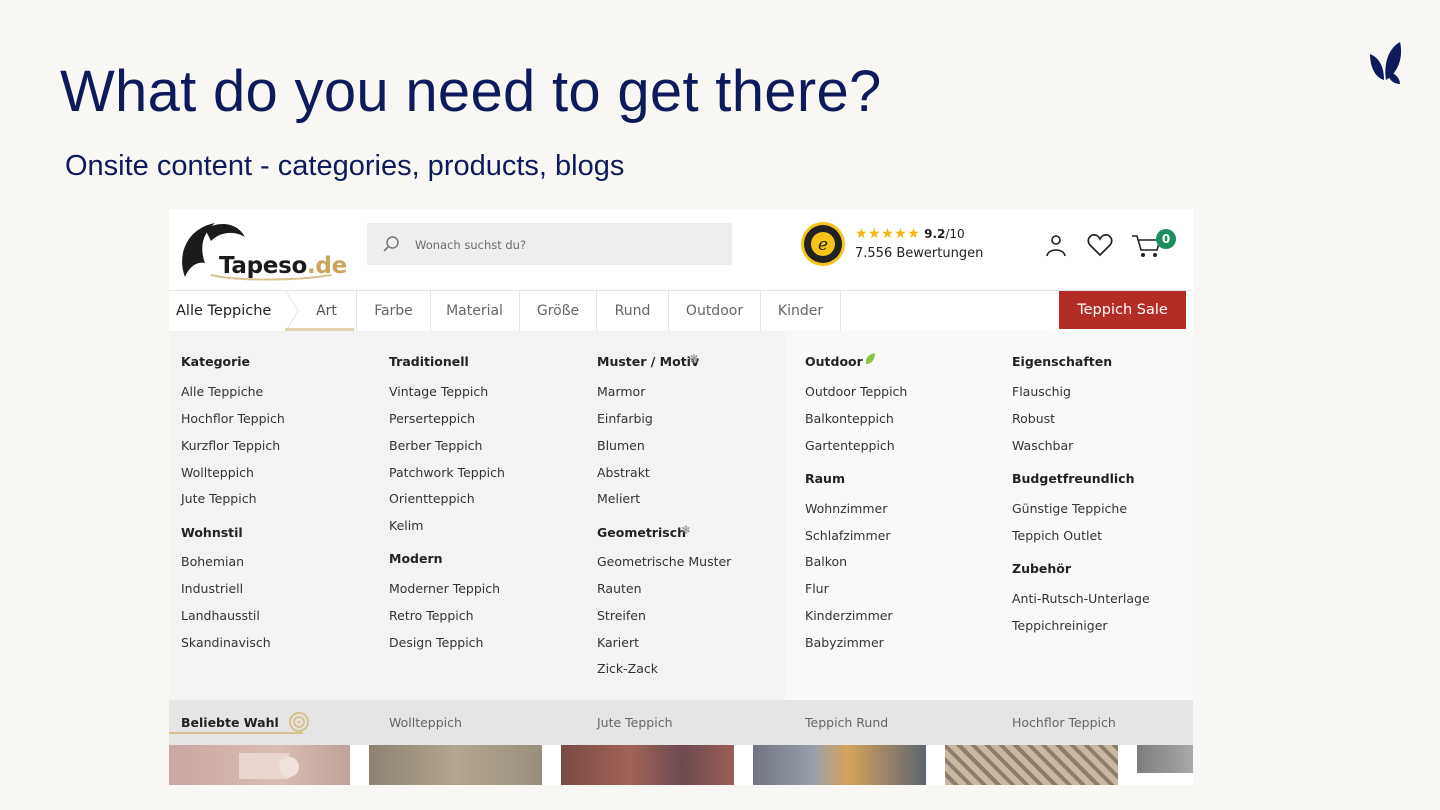  I want to click on menu-link: Anti-Rutsch-Unterlage, so click(1081, 598).